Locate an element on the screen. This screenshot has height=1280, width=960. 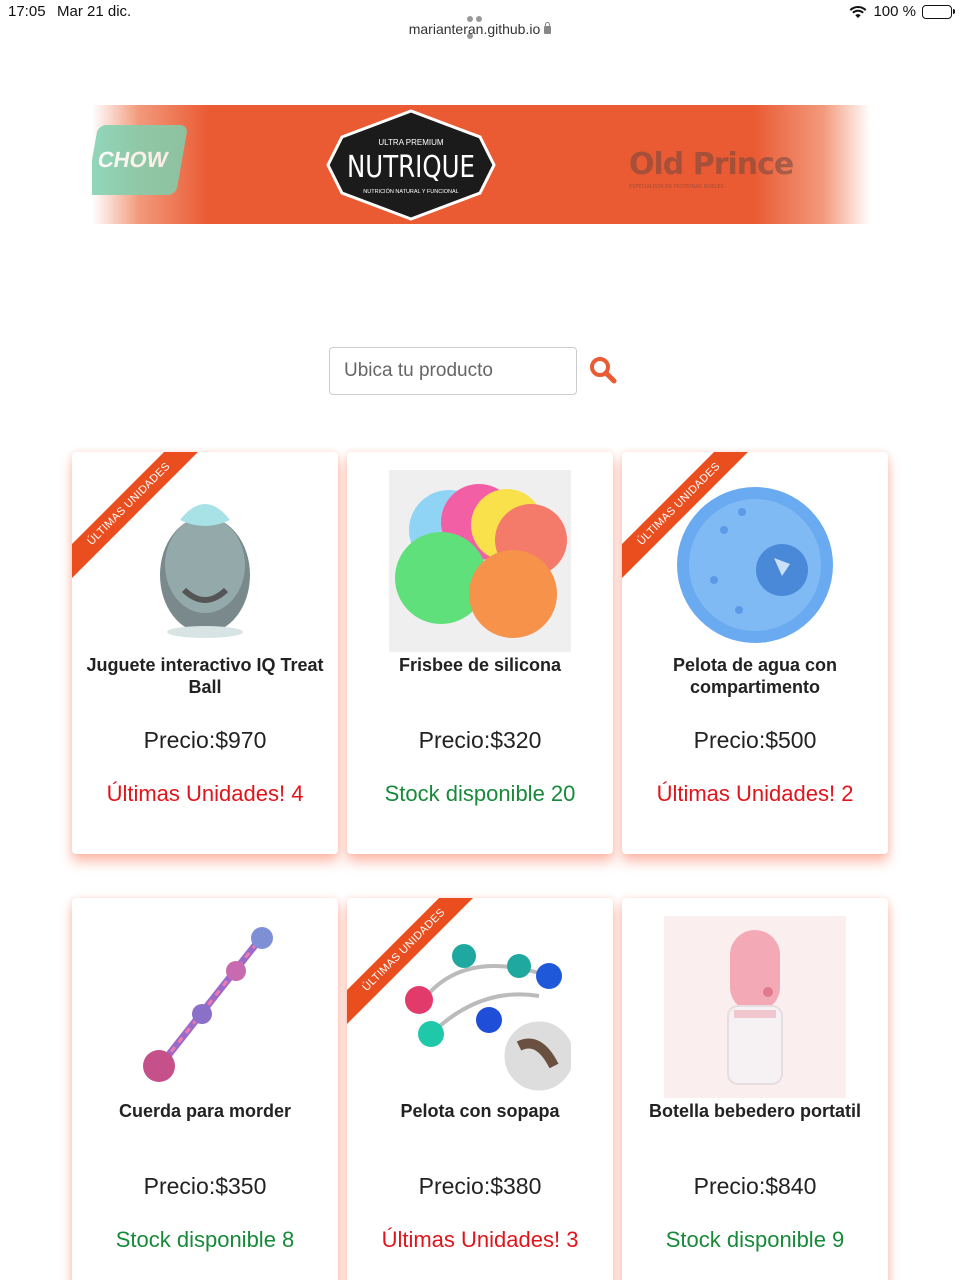
brand-right-name: Old Prince is located at coordinates (711, 164).